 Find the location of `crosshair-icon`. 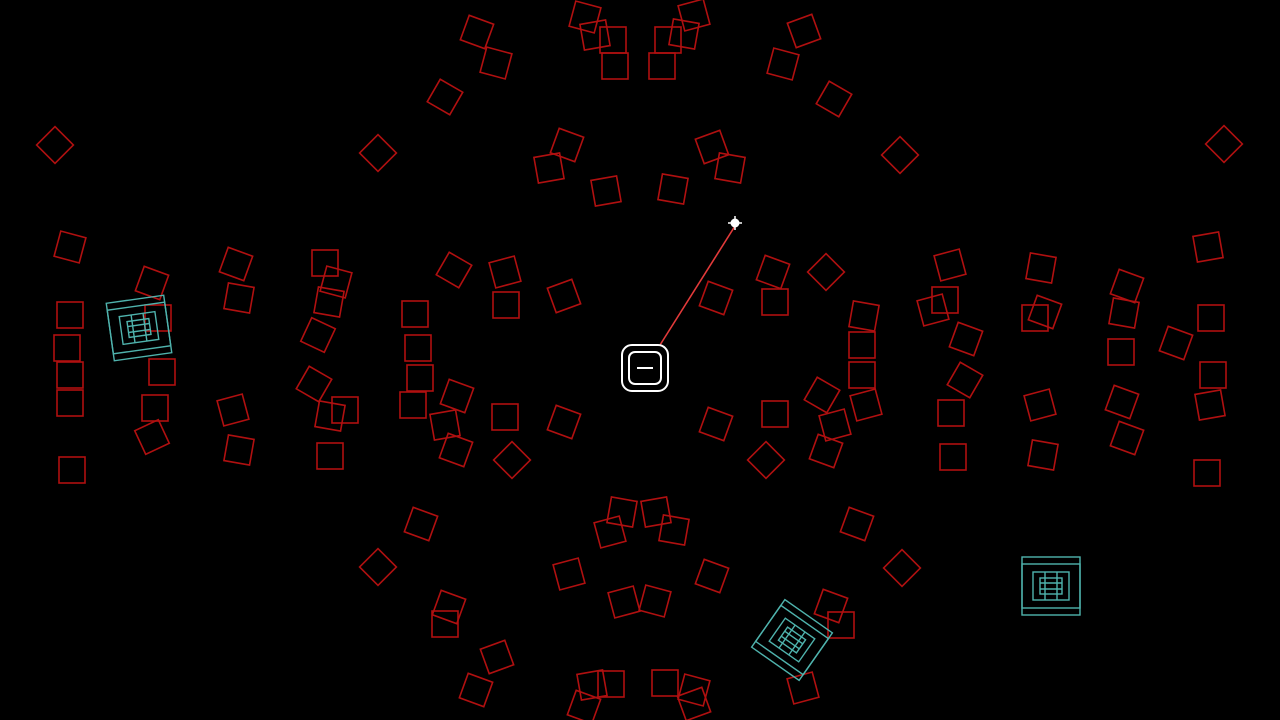

crosshair-icon is located at coordinates (735, 223).